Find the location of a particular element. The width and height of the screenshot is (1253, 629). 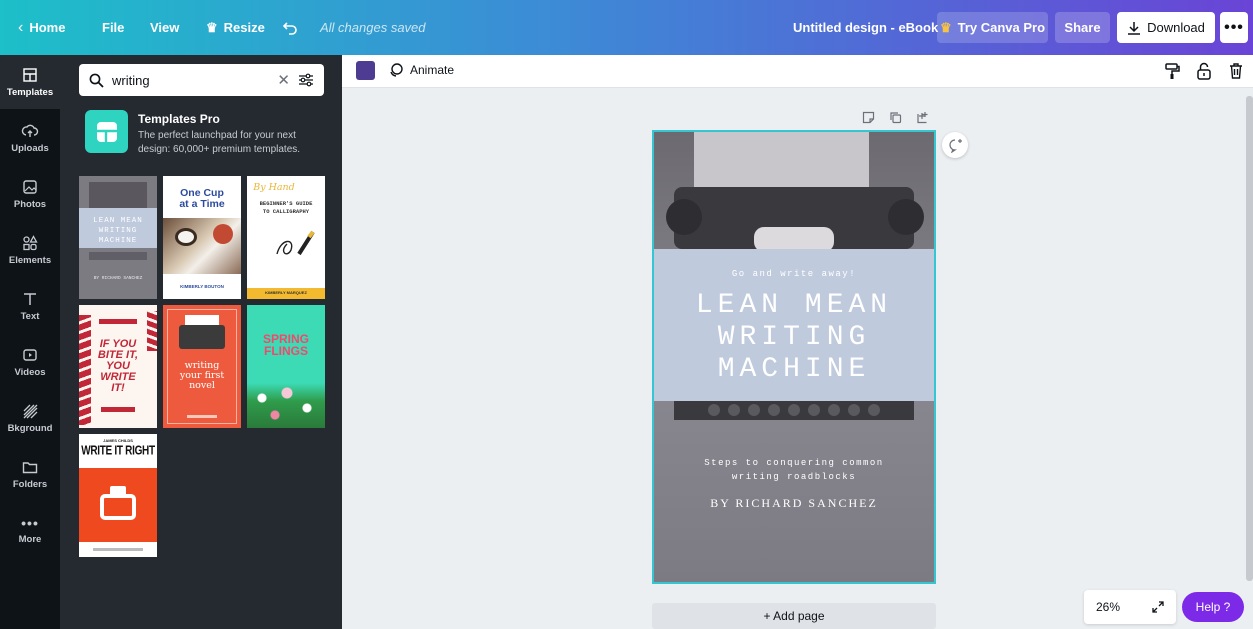

try-canva-pro-button: ♛ Try Canva Pro is located at coordinates (992, 27).